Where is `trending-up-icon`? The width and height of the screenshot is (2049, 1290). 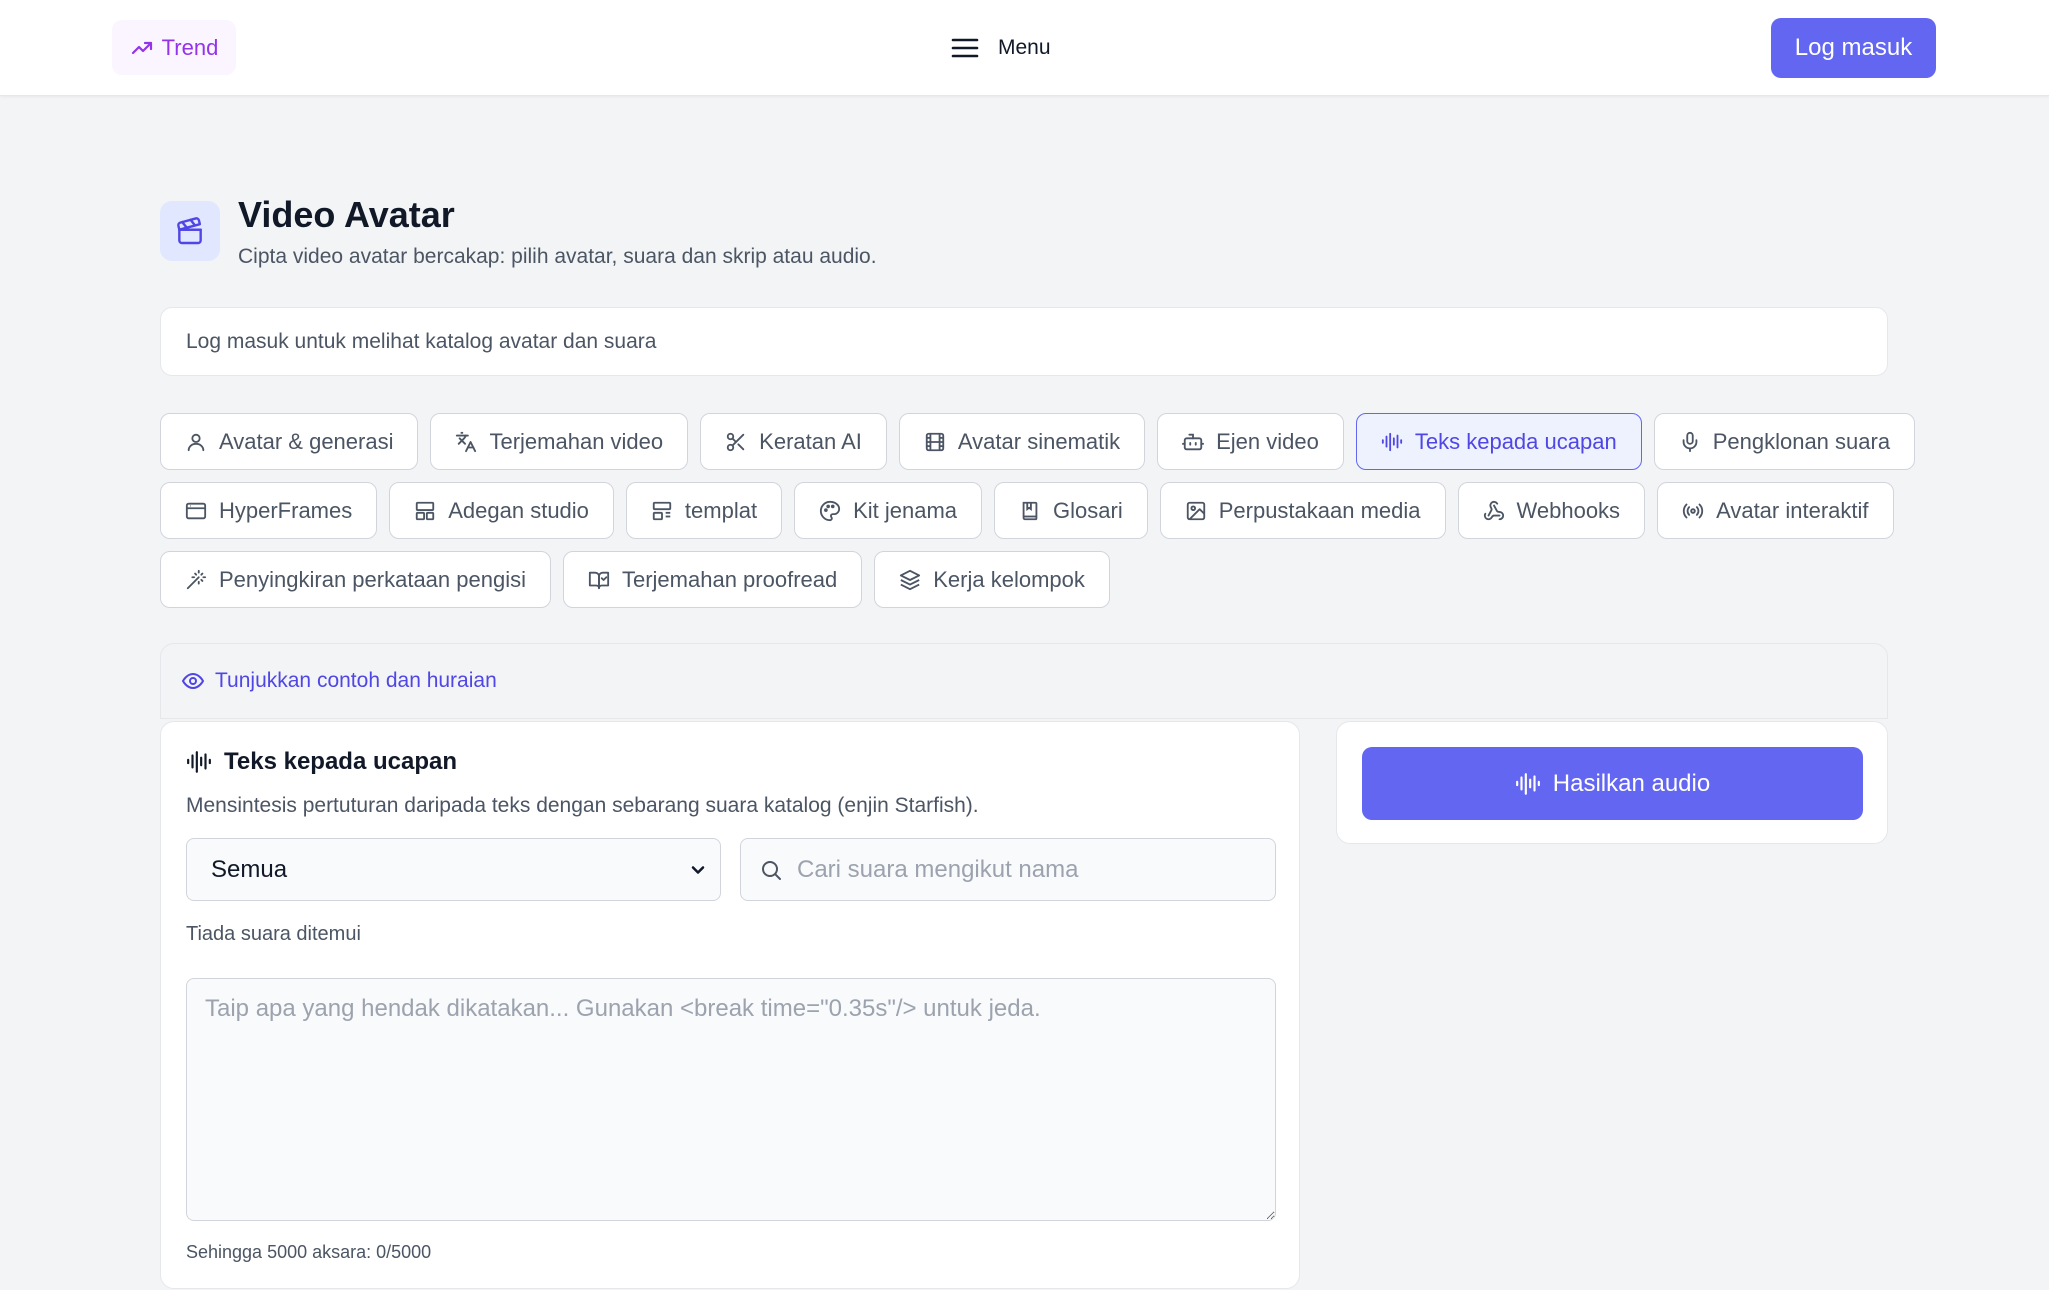 trending-up-icon is located at coordinates (141, 47).